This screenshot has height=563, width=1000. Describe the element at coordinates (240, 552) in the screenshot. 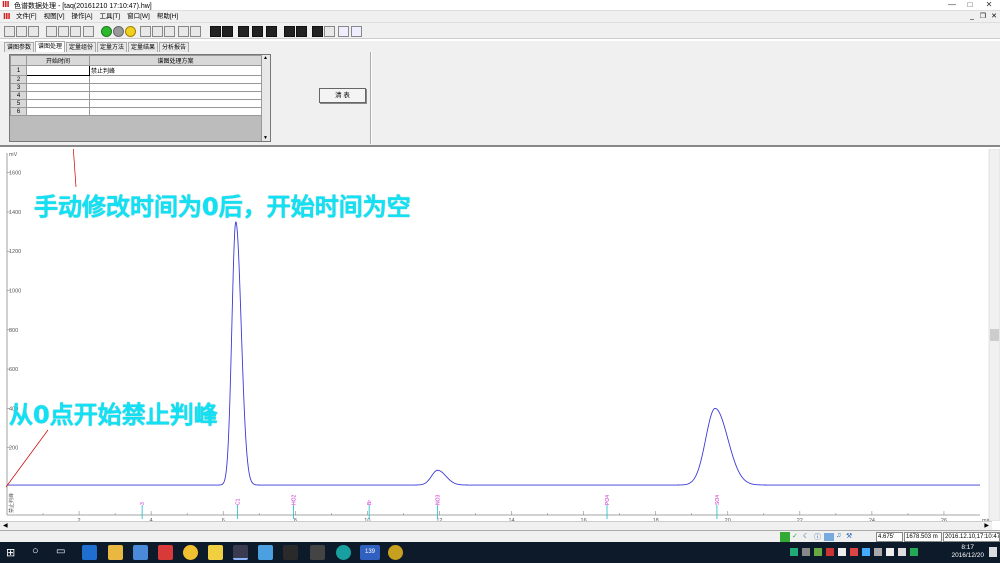

I see `chromatography-app-icon` at that location.